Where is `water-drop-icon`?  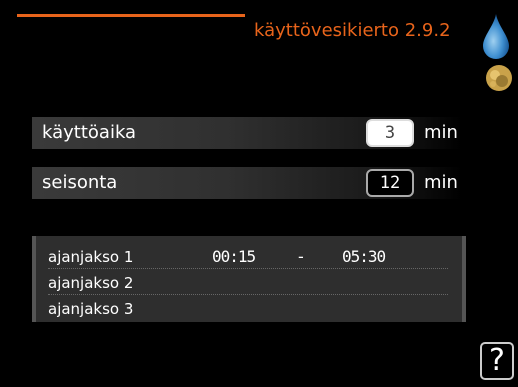 water-drop-icon is located at coordinates (496, 36).